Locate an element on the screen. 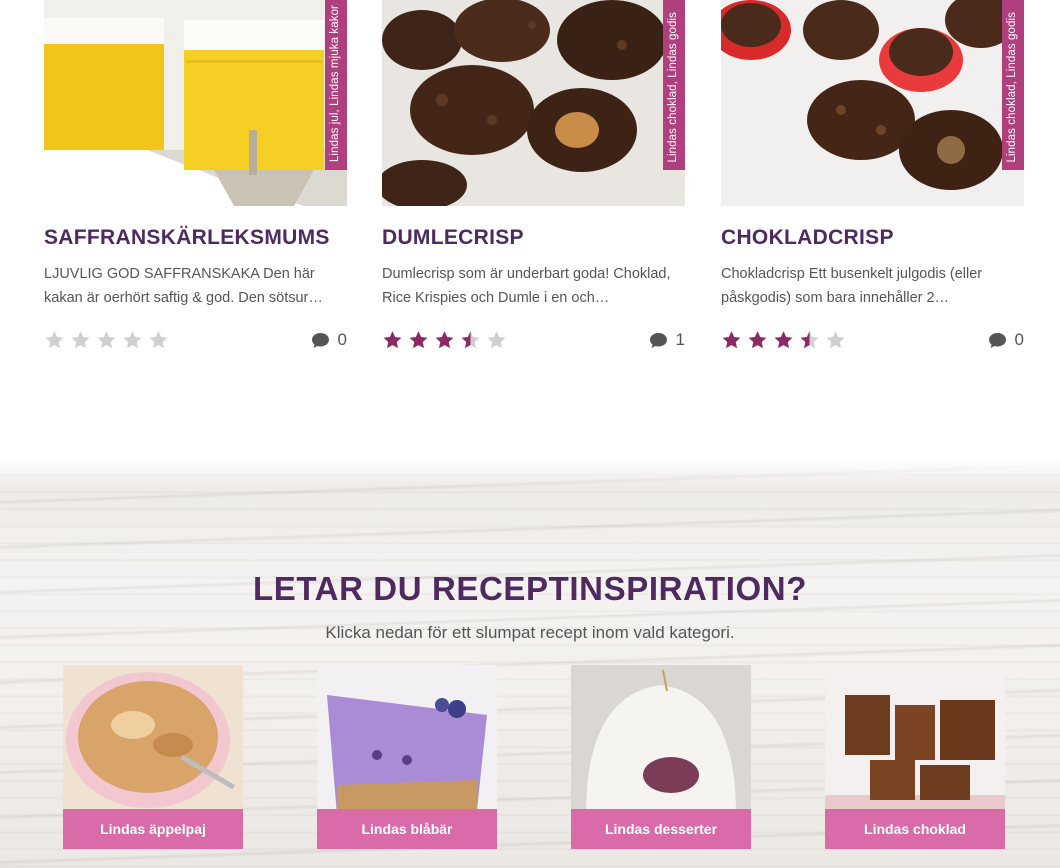  inspiration-title: LETAR DU RECEPTINSPIRATION? is located at coordinates (530, 588).